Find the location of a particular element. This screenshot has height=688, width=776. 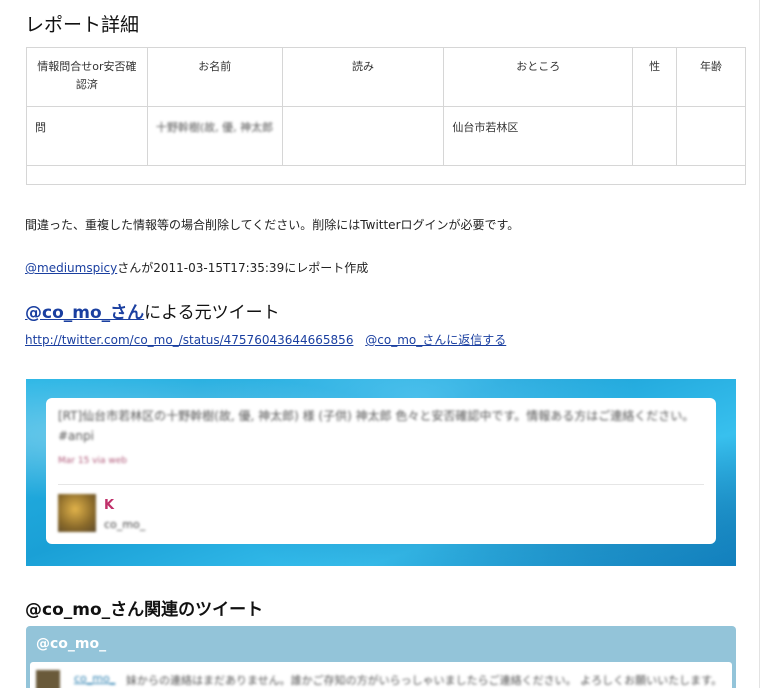

original-tweet-heading: @co_mo_さんによる元ツイート is located at coordinates (152, 310).